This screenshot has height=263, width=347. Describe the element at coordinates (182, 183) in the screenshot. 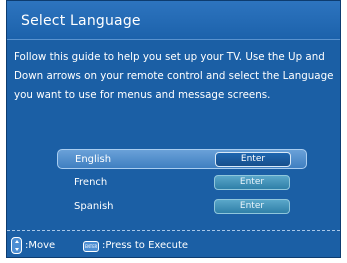

I see `language-row-french: French Enter` at that location.